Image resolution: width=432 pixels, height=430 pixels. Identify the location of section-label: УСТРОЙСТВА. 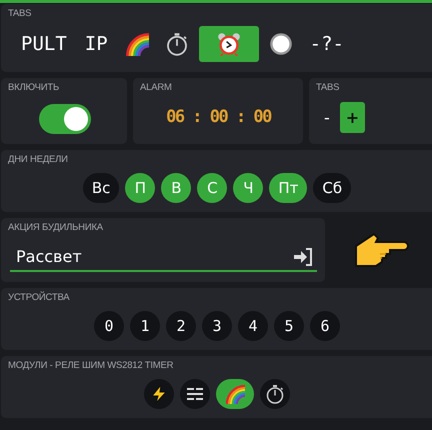
(39, 298).